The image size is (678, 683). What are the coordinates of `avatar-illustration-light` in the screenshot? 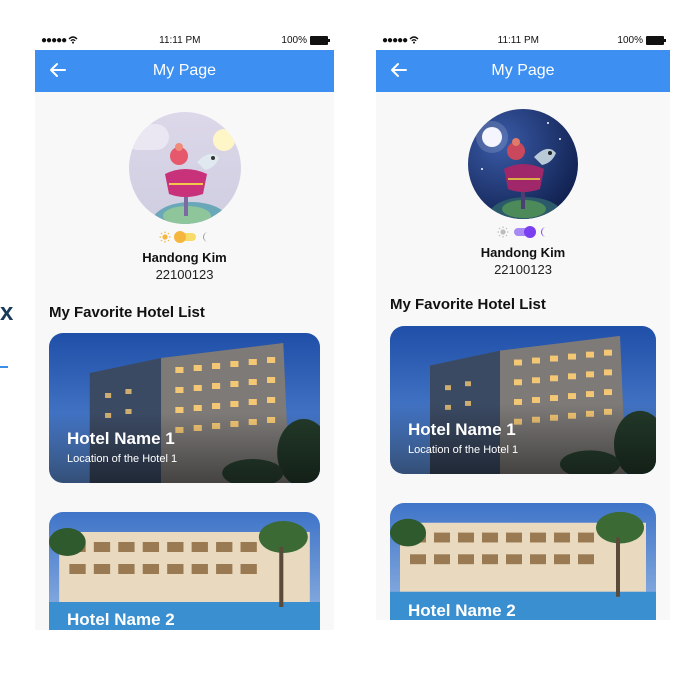 It's located at (184, 168).